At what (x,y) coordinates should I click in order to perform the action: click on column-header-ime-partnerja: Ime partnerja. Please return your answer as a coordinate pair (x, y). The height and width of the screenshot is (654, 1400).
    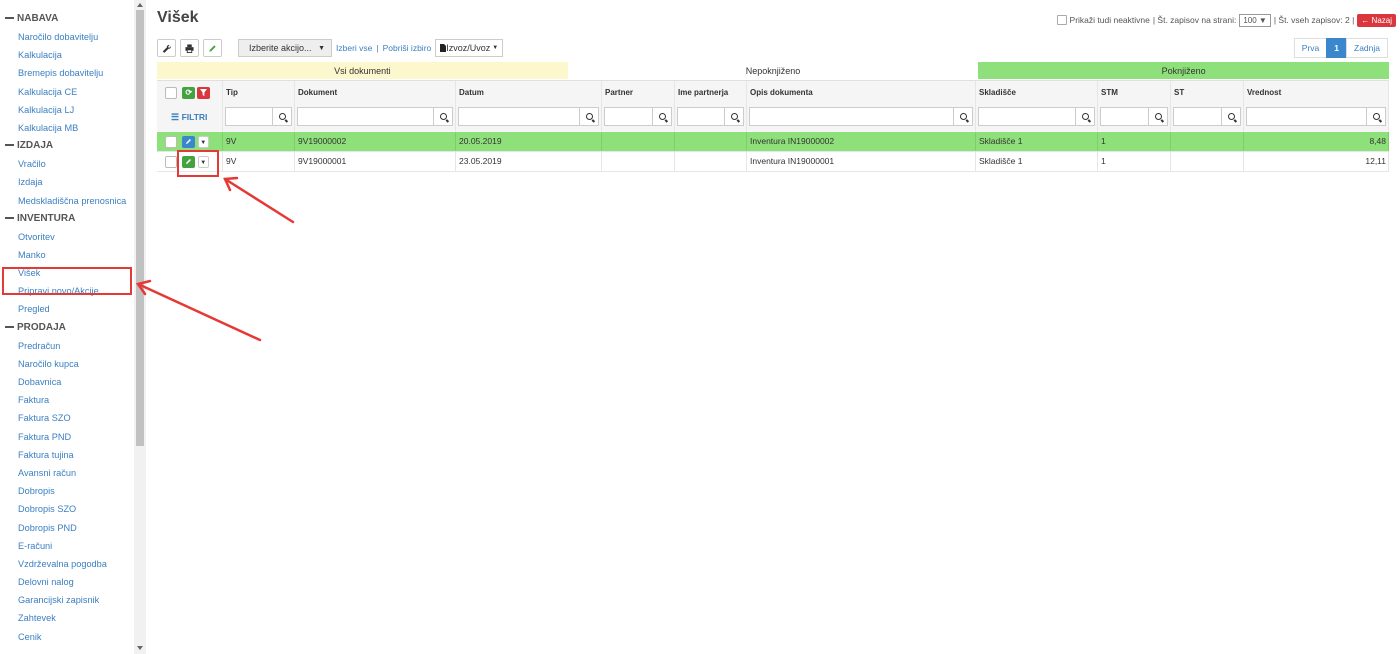
    Looking at the image, I should click on (711, 92).